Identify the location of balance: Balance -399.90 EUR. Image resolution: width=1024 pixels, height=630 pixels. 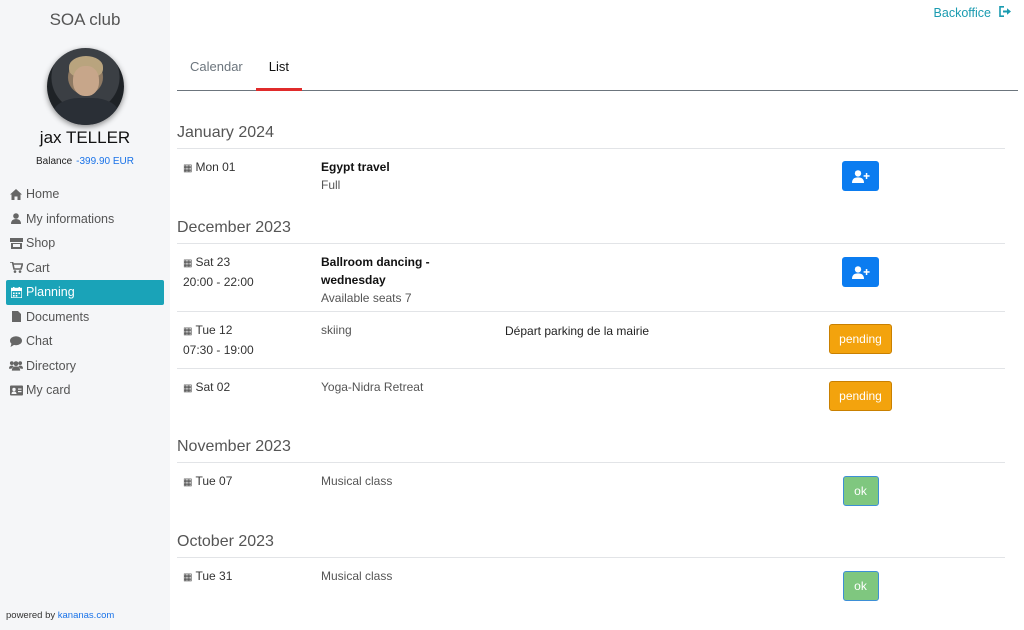
(85, 161).